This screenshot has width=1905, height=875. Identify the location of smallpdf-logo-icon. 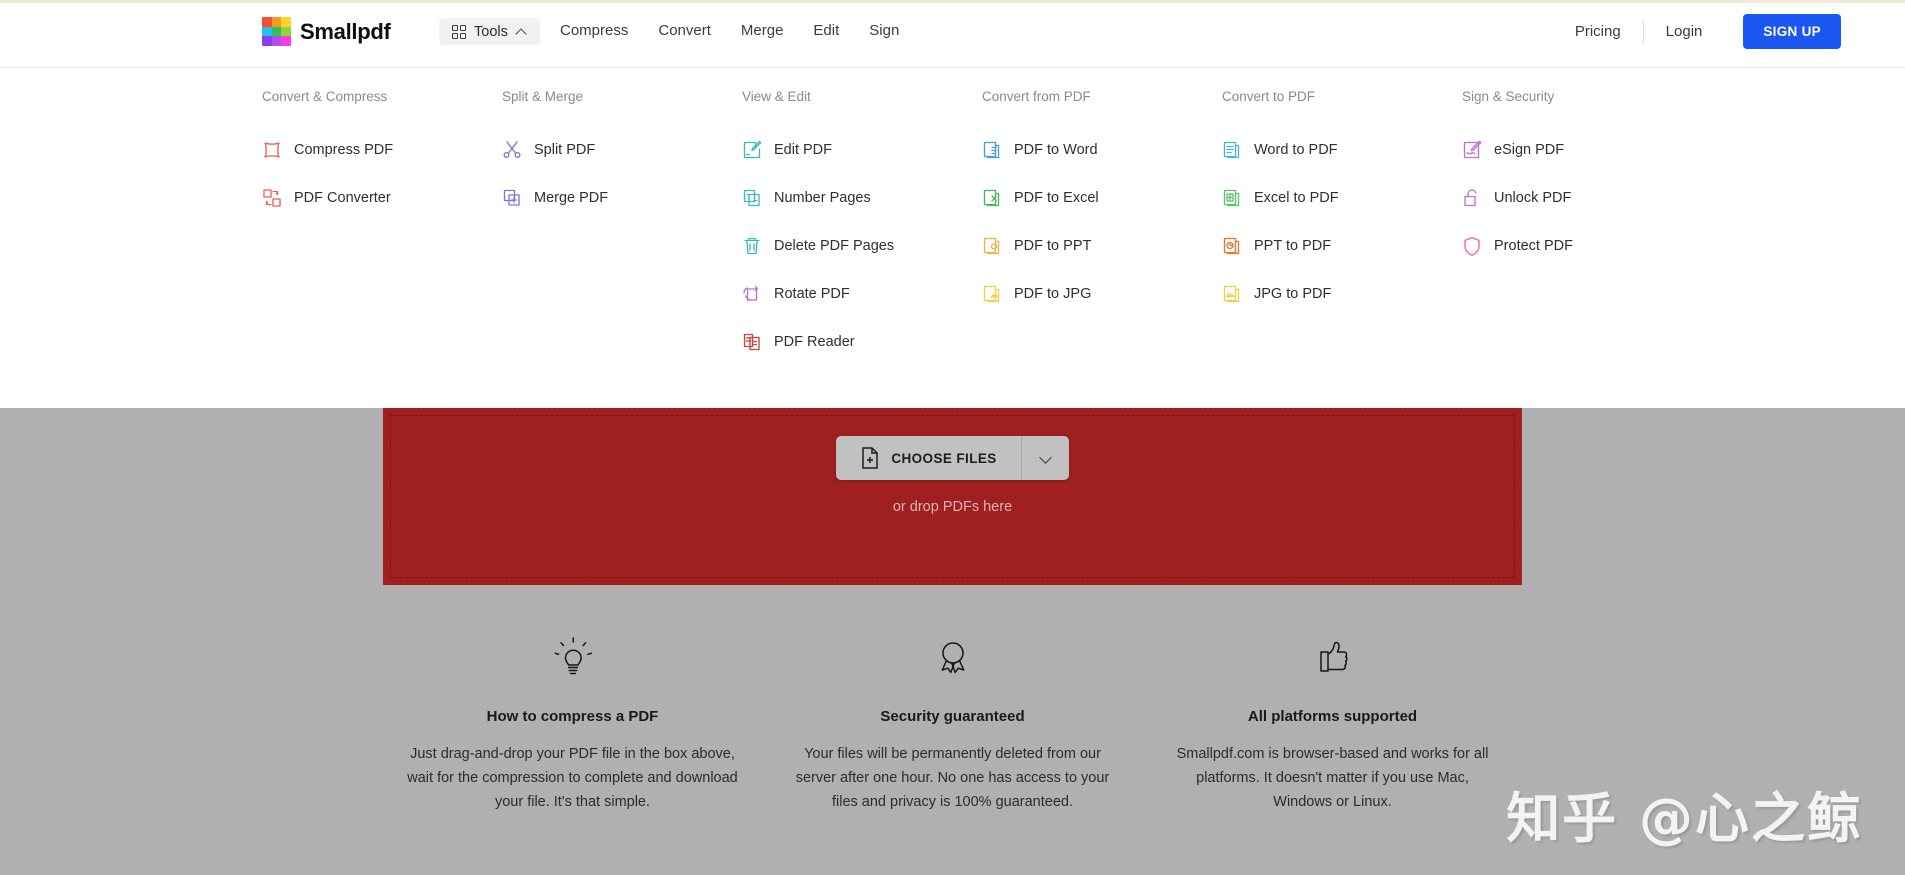
(276, 31).